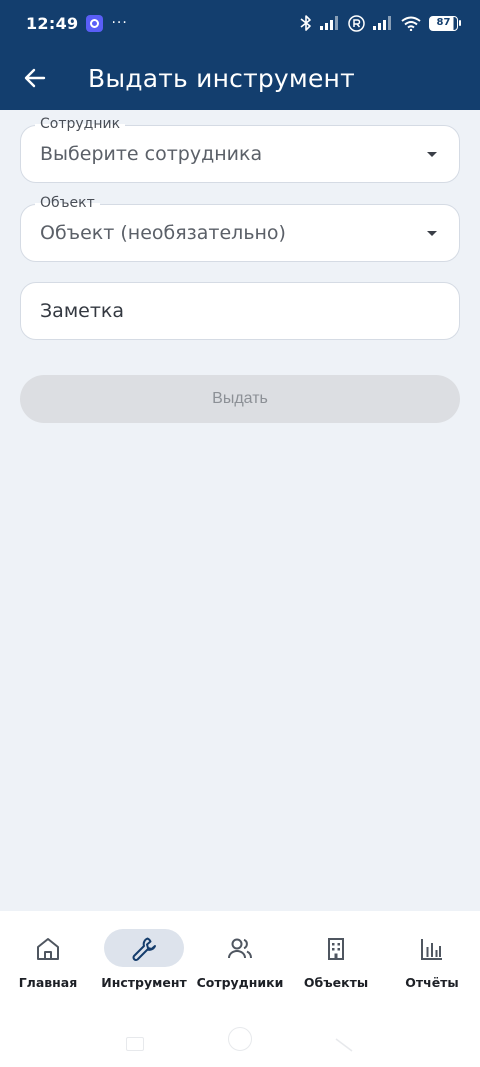 Image resolution: width=480 pixels, height=1067 pixels. Describe the element at coordinates (336, 982) in the screenshot. I see `nav-item-objects-label: Объекты` at that location.